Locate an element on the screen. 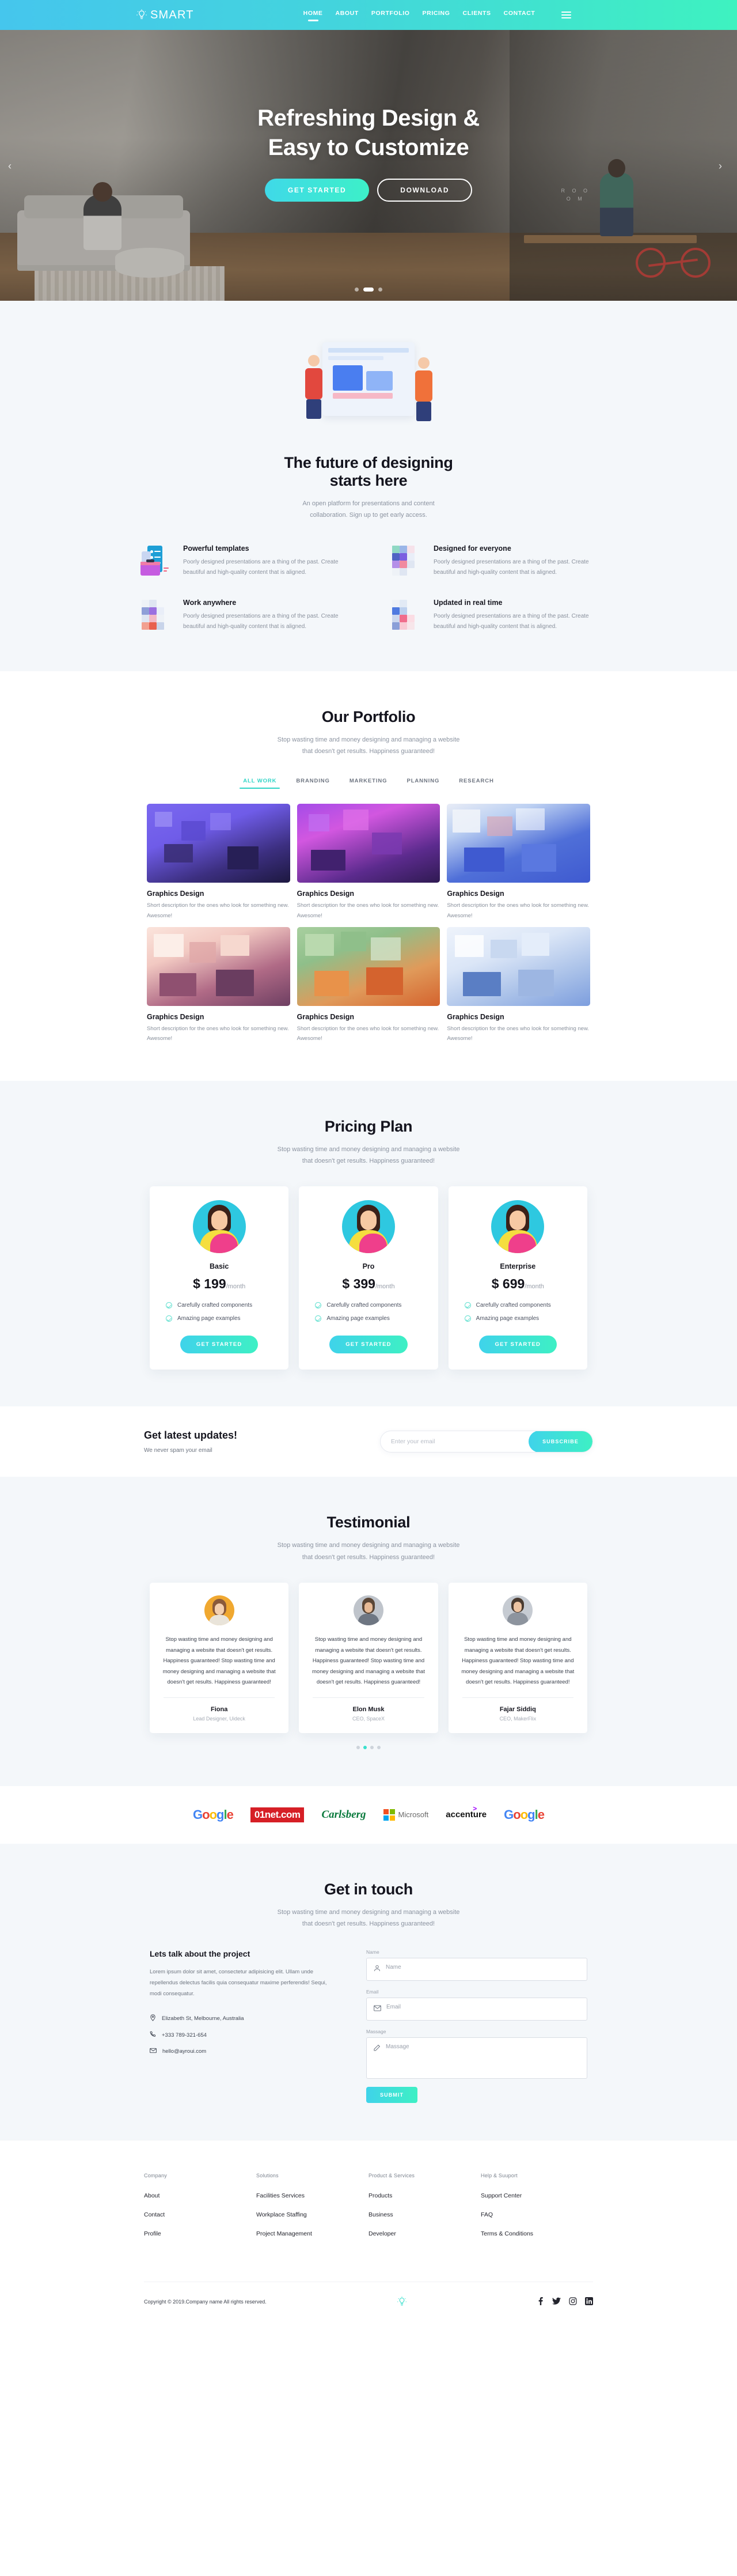 The height and width of the screenshot is (2576, 737). facebook-icon is located at coordinates (540, 2302).